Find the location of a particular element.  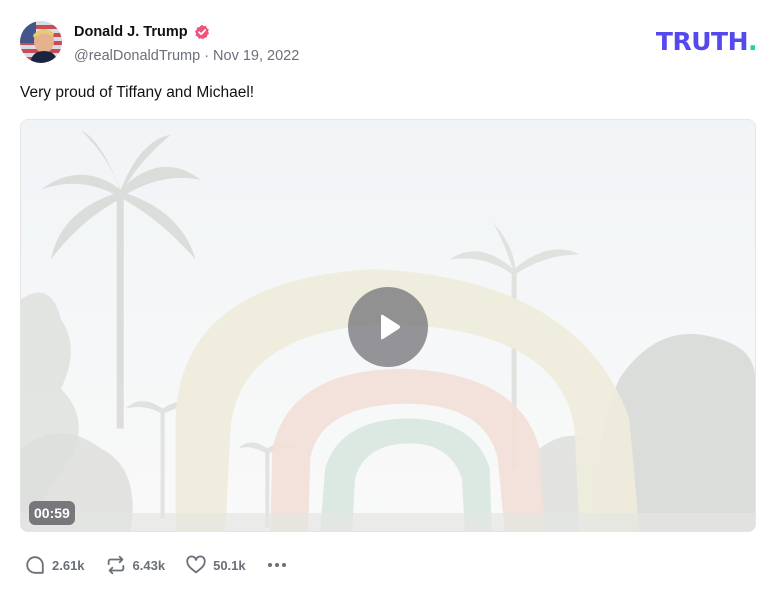

reply-count: 2.61k is located at coordinates (68, 565).